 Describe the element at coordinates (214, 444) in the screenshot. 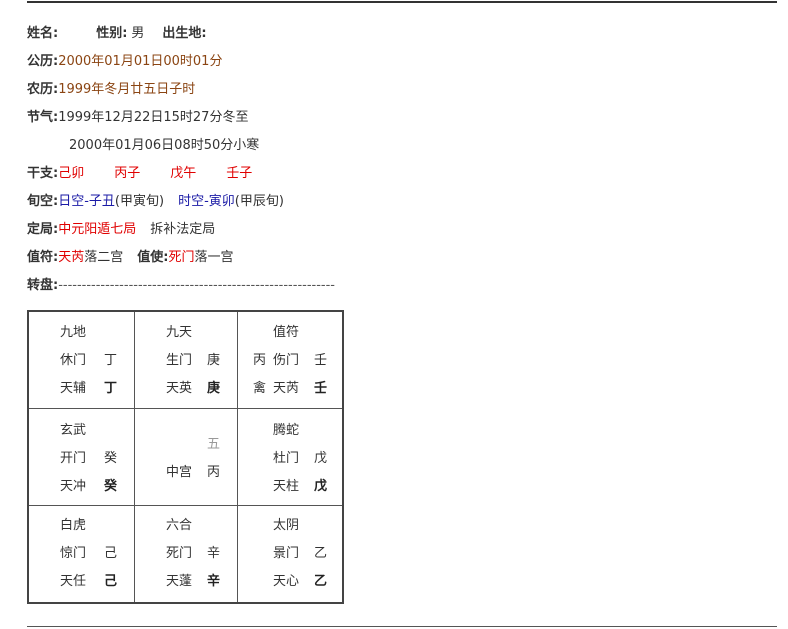

I see `palace-center-number: 五` at that location.